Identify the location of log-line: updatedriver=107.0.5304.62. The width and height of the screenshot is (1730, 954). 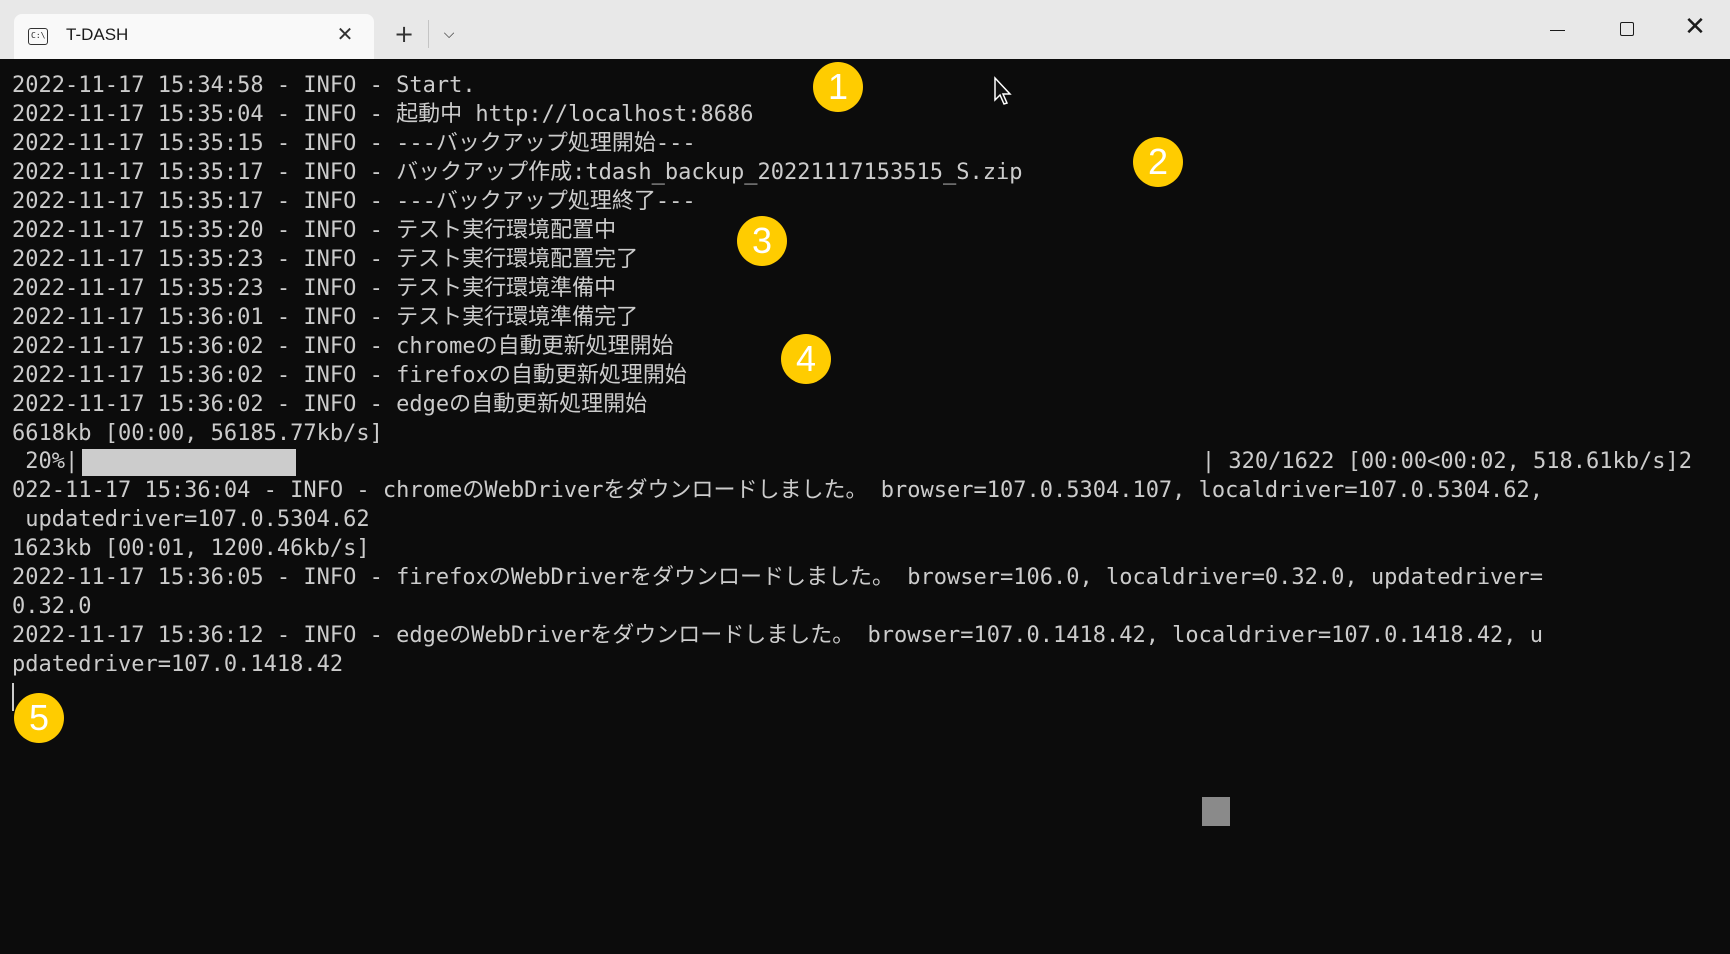
(191, 519).